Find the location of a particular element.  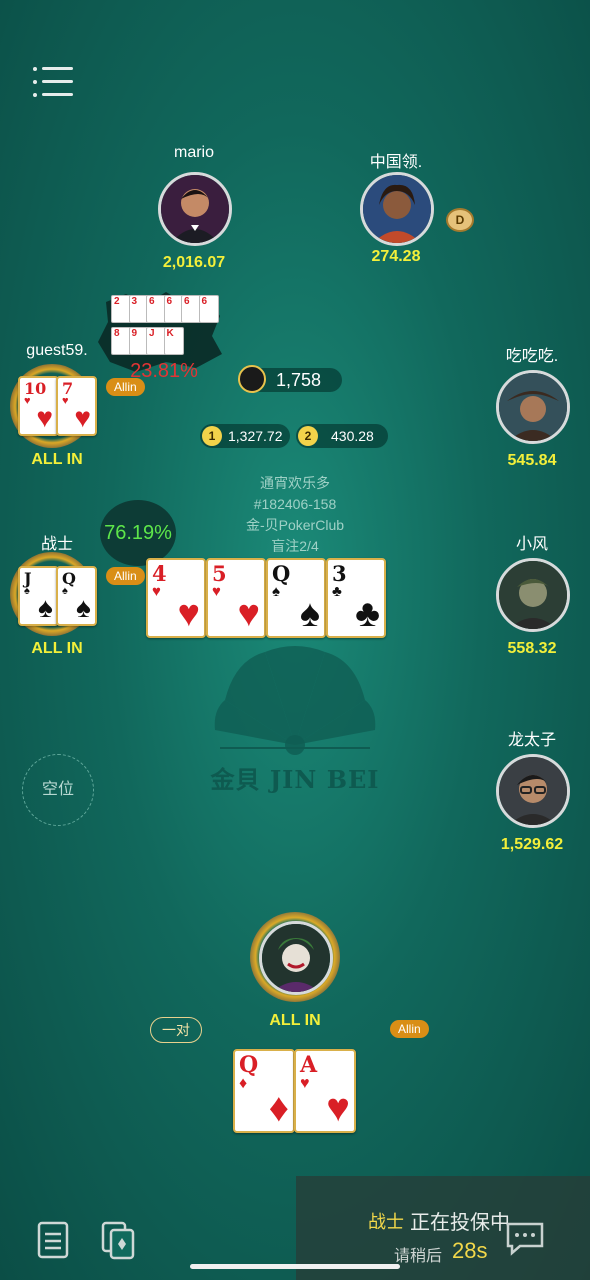

notice-player: 战士 is located at coordinates (386, 1222).